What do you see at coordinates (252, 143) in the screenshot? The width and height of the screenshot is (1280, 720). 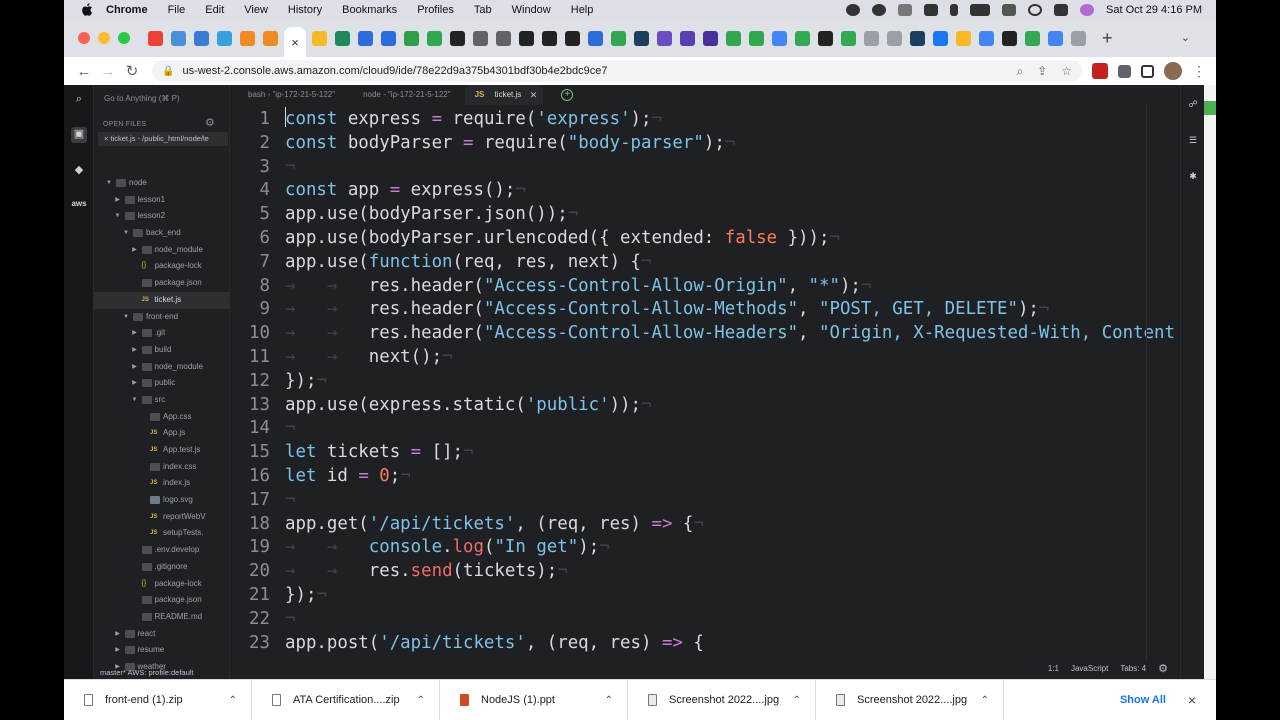 I see `line-number: 2` at bounding box center [252, 143].